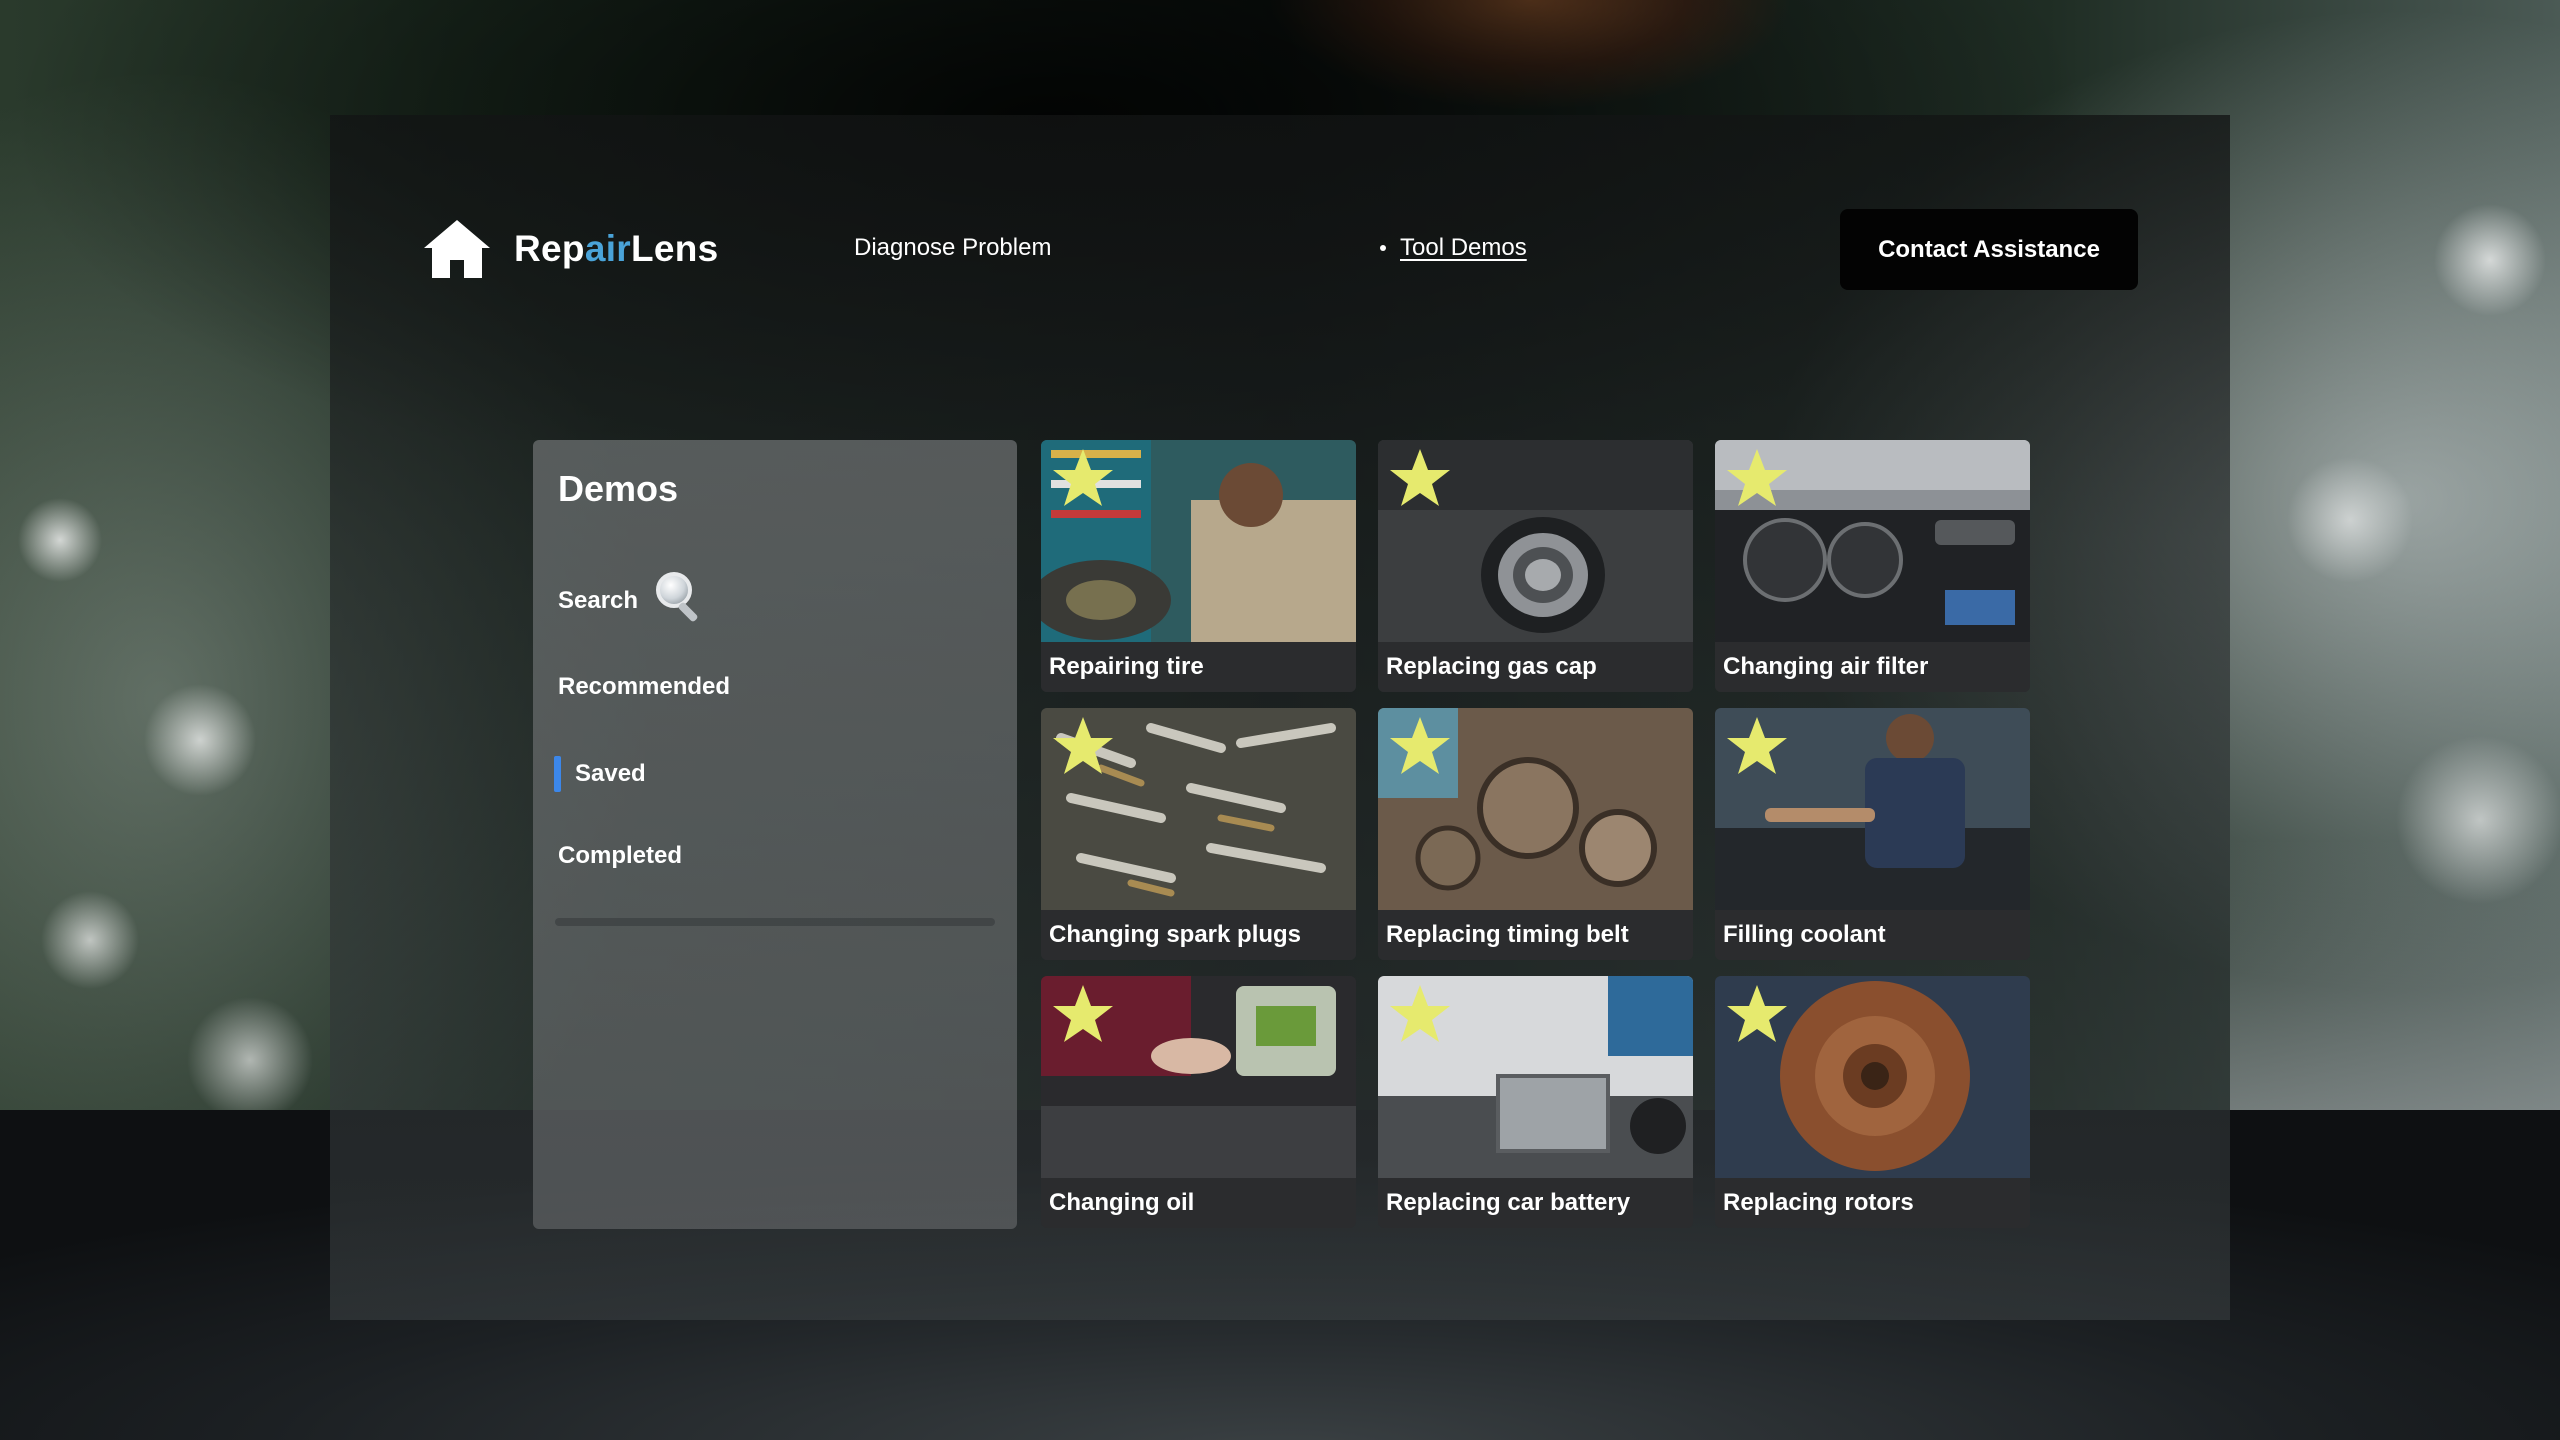  Describe the element at coordinates (1535, 1102) in the screenshot. I see `demo-card-replacing-car-battery: Replacing car battery` at that location.